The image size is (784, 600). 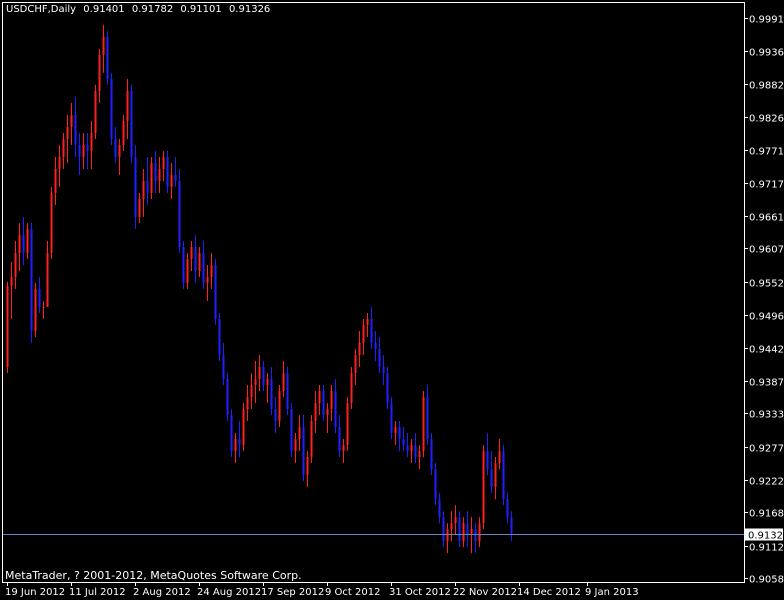 I want to click on y-tick-label: 0.91125, so click(x=766, y=548).